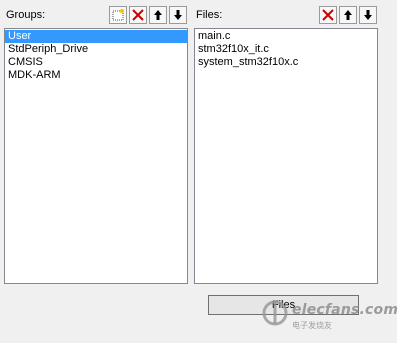 The image size is (397, 343). What do you see at coordinates (96, 62) in the screenshot?
I see `groups-item: CMSIS` at bounding box center [96, 62].